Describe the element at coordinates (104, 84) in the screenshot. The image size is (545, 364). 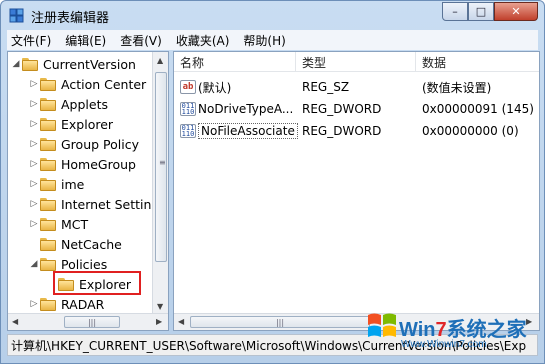
I see `tree-item-label: Action Center` at that location.